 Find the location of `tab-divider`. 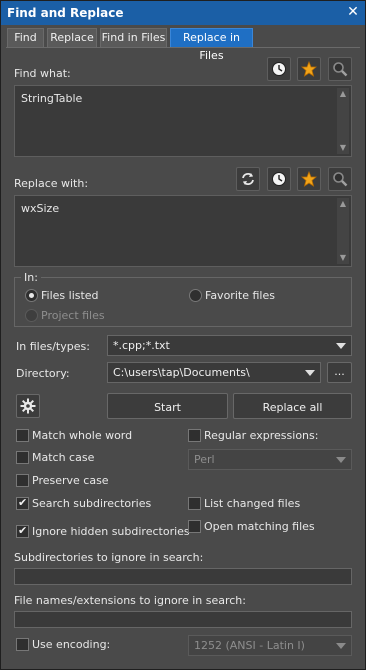

tab-divider is located at coordinates (183, 47).